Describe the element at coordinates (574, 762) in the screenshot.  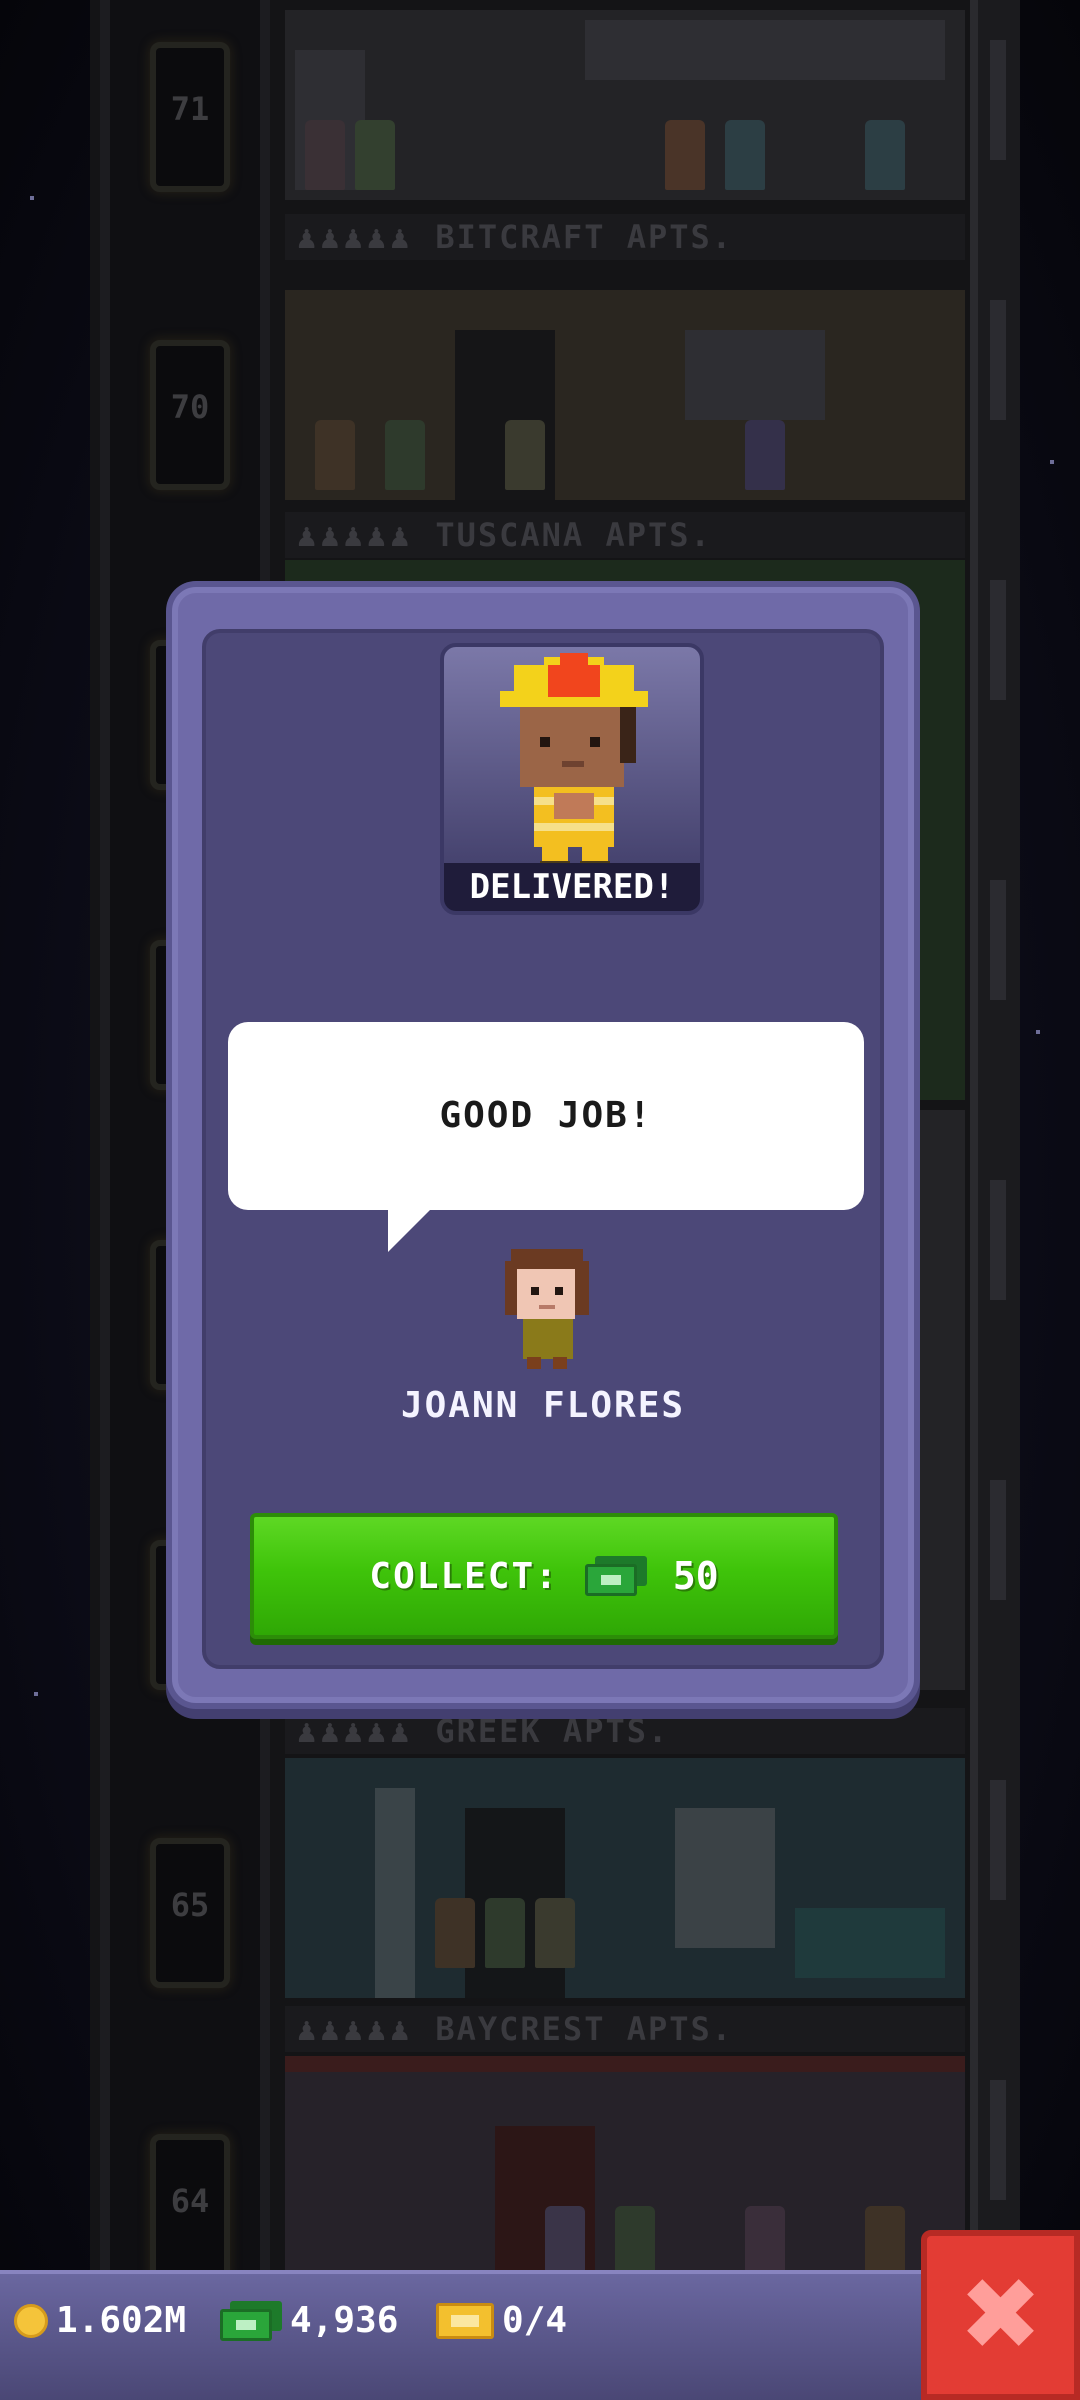
I see `firefighter-icon` at that location.